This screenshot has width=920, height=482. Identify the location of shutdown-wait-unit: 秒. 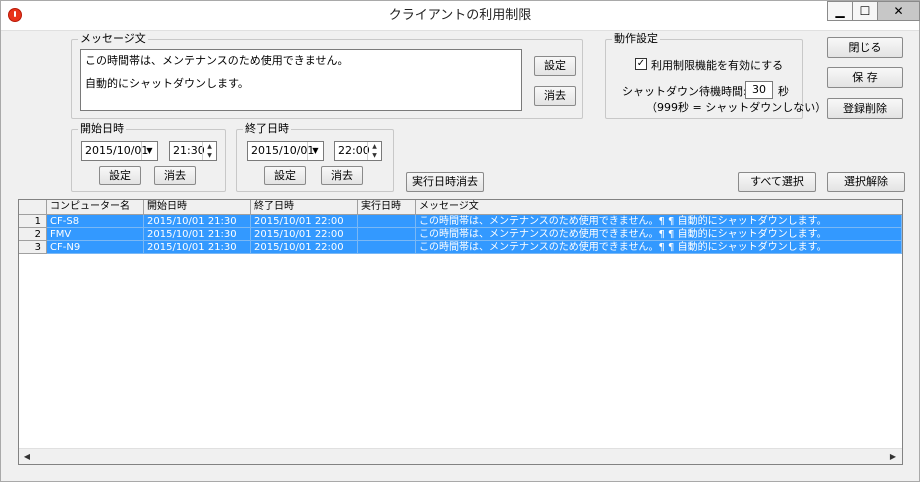
(783, 91).